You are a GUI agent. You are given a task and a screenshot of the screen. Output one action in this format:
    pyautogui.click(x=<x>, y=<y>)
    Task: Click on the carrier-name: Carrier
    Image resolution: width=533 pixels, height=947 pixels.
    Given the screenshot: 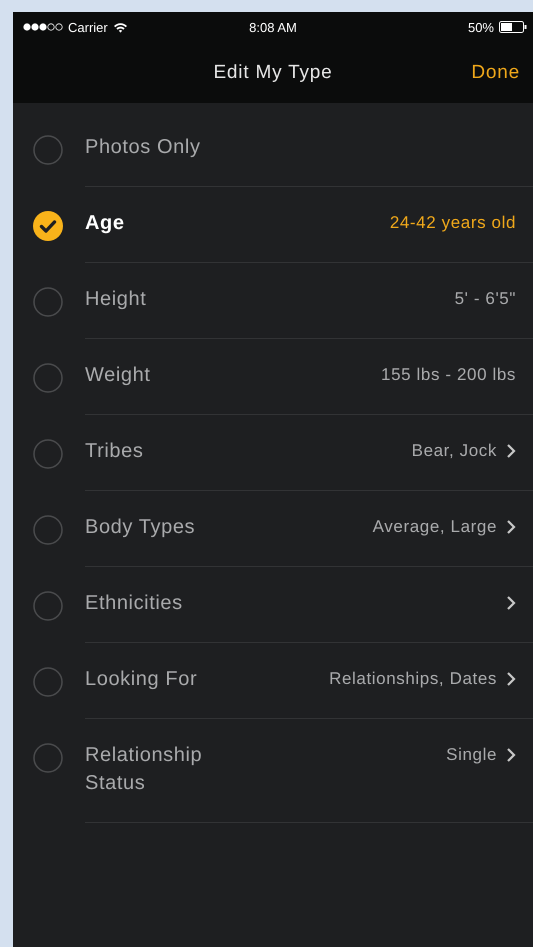 What is the action you would take?
    pyautogui.click(x=88, y=27)
    